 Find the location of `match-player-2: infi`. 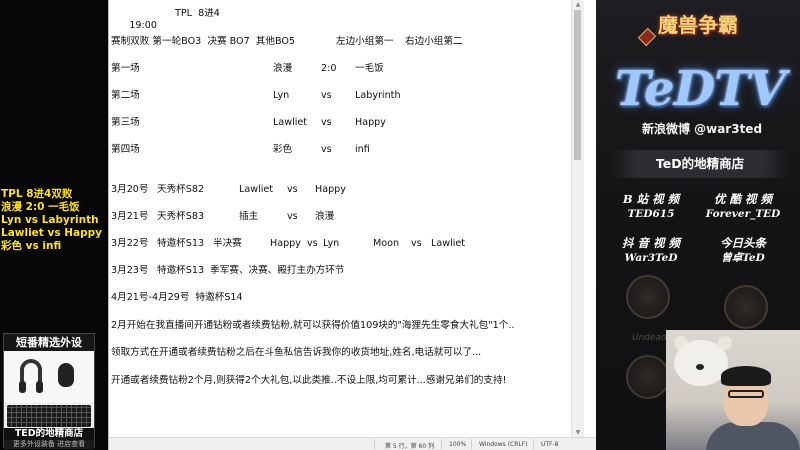

match-player-2: infi is located at coordinates (362, 149).